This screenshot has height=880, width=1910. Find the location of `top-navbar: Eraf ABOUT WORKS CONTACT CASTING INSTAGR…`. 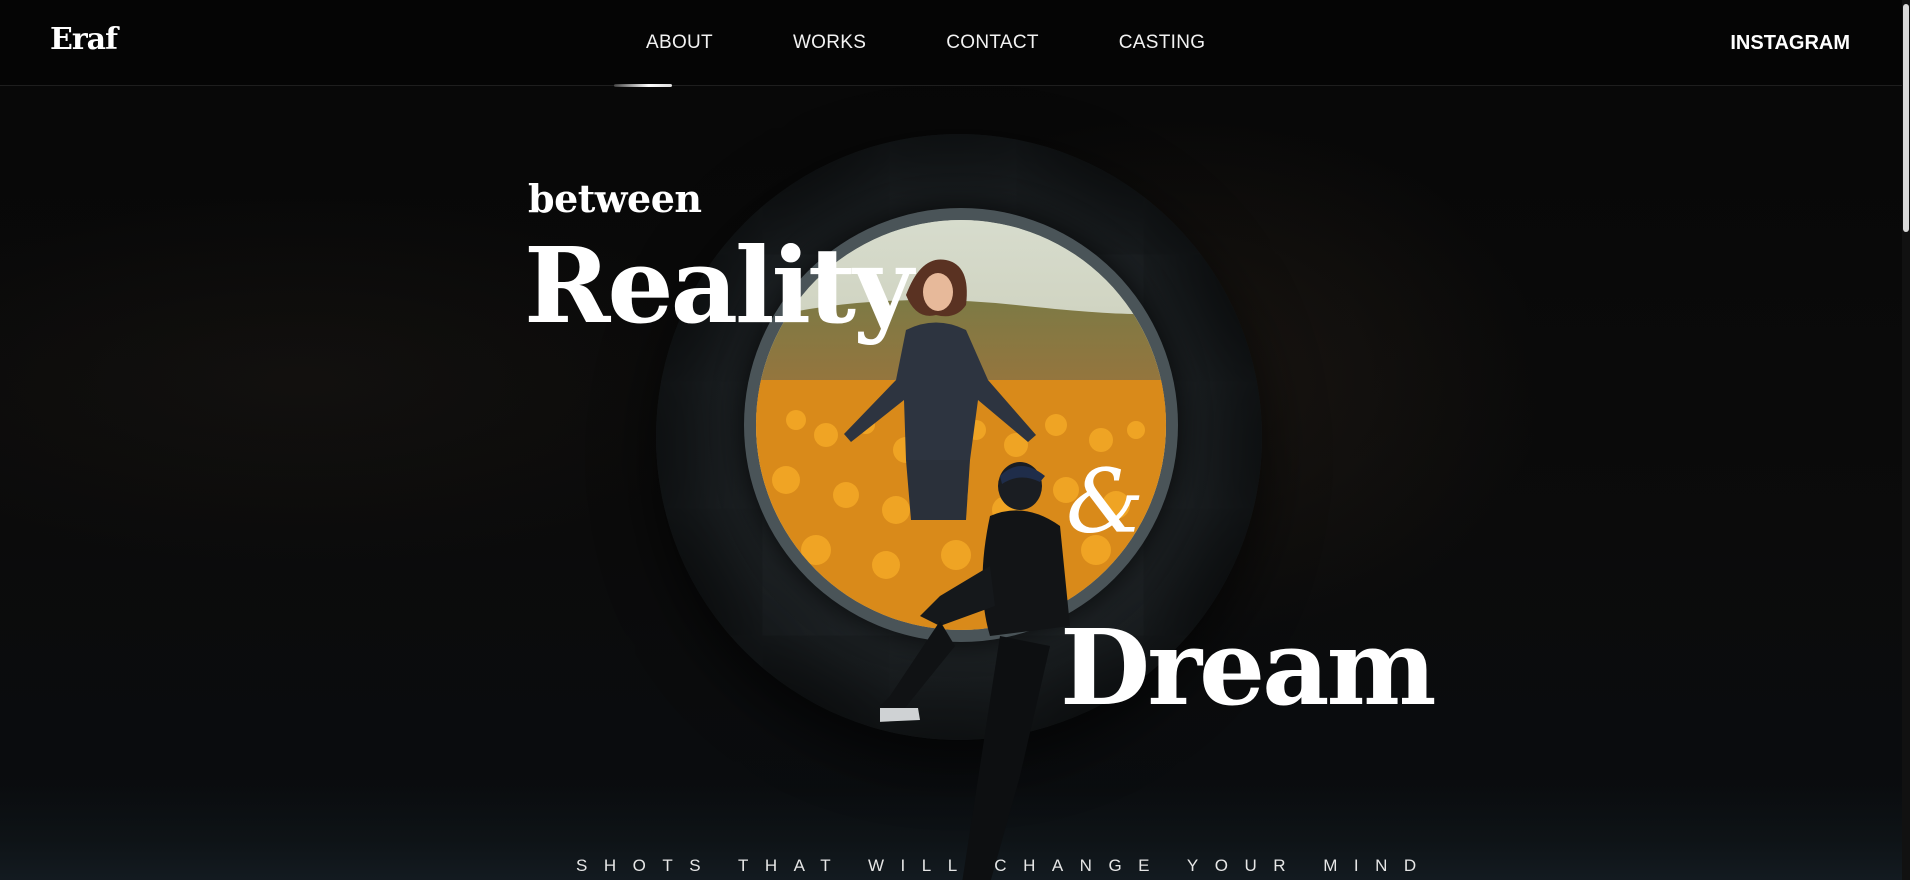

top-navbar: Eraf ABOUT WORKS CONTACT CASTING INSTAGR… is located at coordinates (955, 43).